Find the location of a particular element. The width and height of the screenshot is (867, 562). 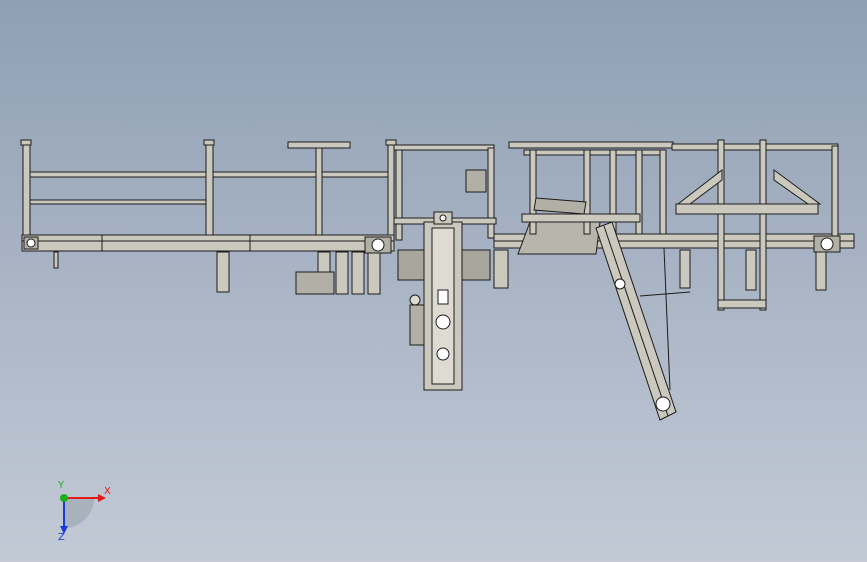

y-axis-label: Y is located at coordinates (61, 485).